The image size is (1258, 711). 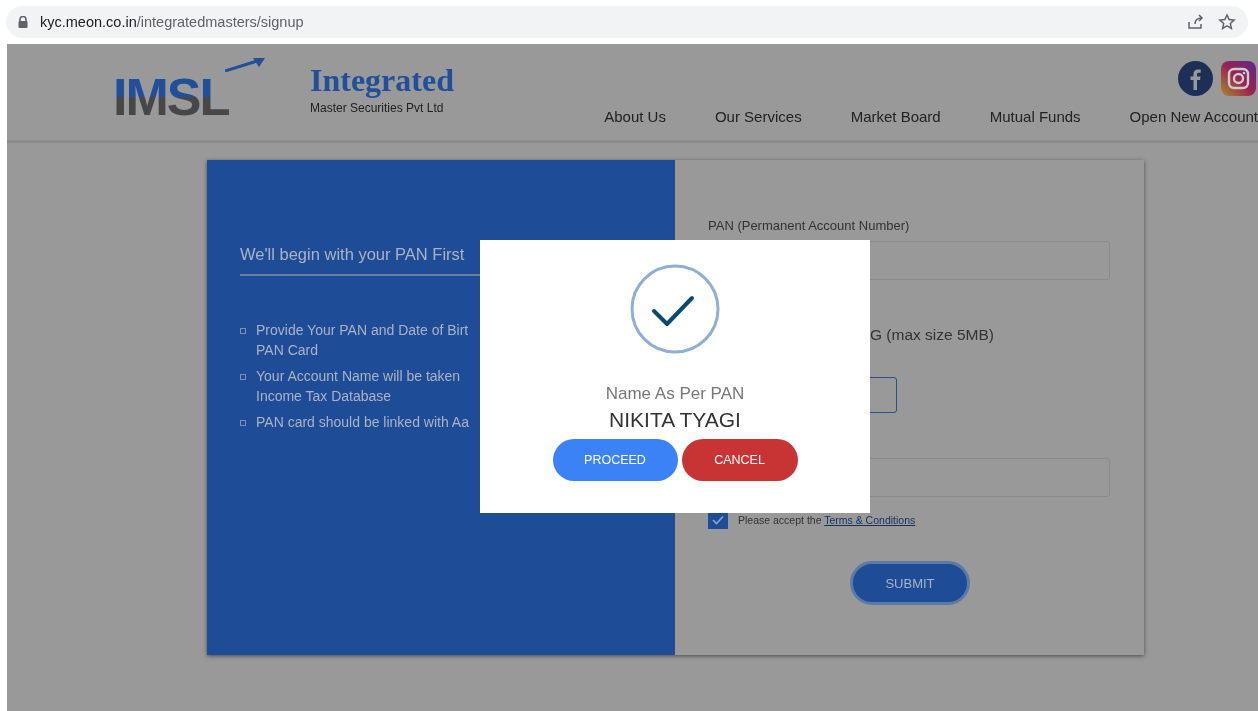 I want to click on brand-title: Integrated, so click(x=382, y=80).